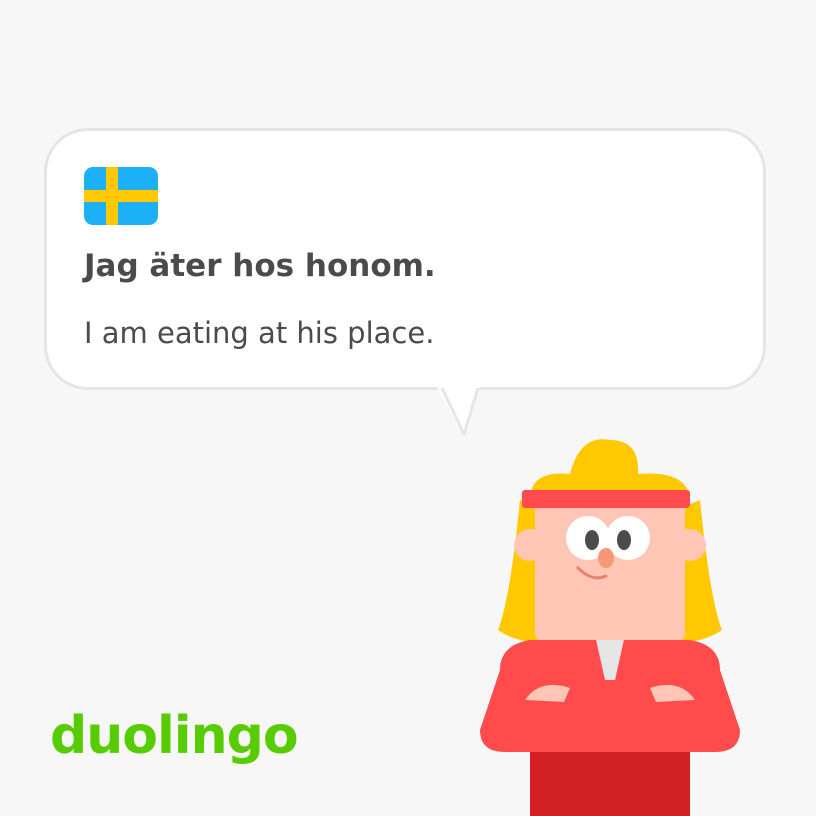 This screenshot has width=816, height=816. What do you see at coordinates (174, 736) in the screenshot?
I see `duolingo-logo: duolingo` at bounding box center [174, 736].